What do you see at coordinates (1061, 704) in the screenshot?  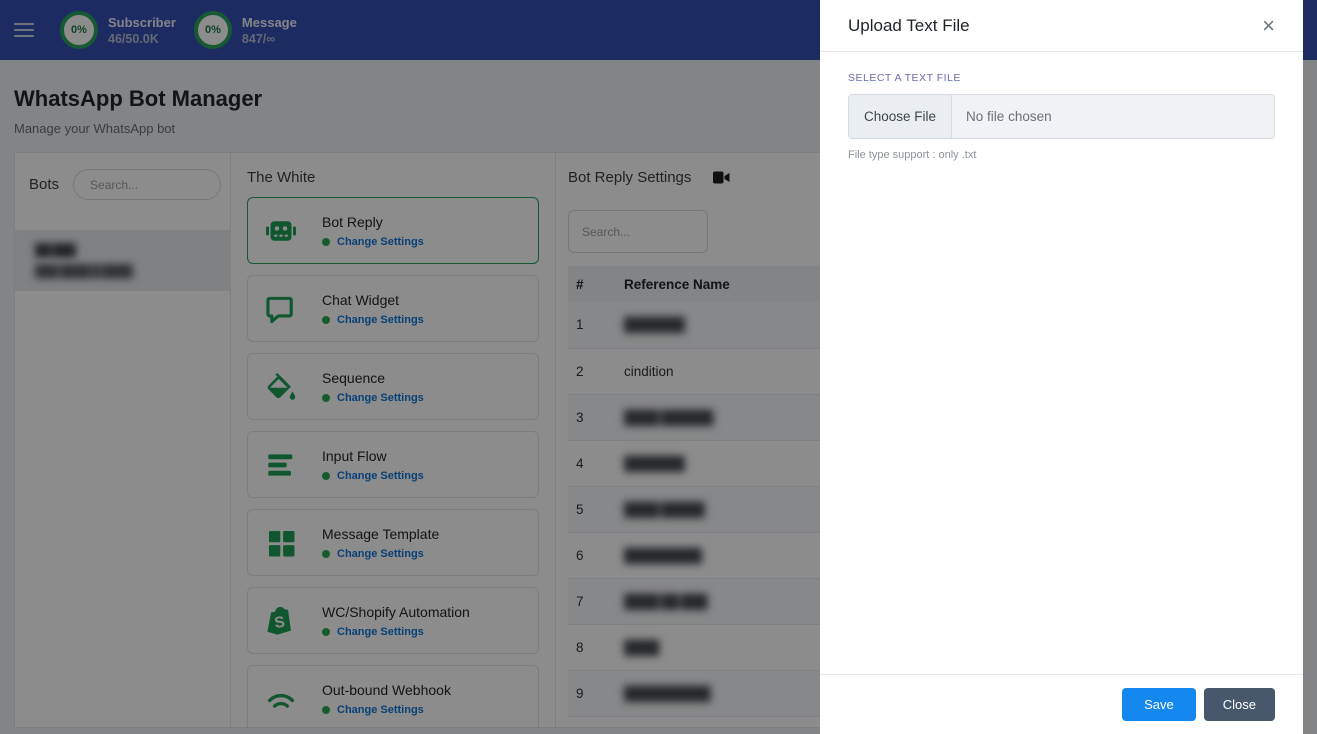 I see `modal-footer: Save Close` at bounding box center [1061, 704].